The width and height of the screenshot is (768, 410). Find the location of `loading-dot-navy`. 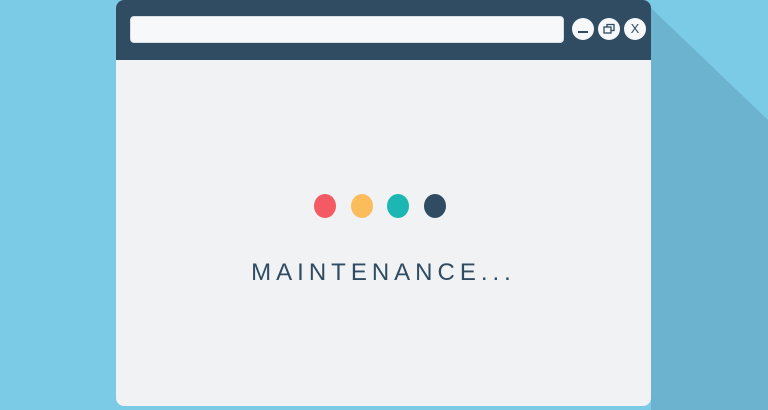

loading-dot-navy is located at coordinates (435, 206).